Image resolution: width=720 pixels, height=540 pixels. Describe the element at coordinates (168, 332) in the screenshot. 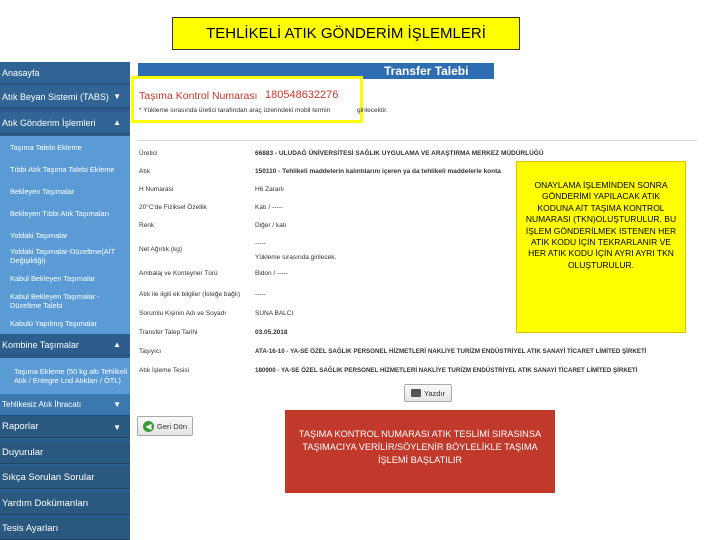

I see `field-label: Transfer Talep Tarihi` at that location.